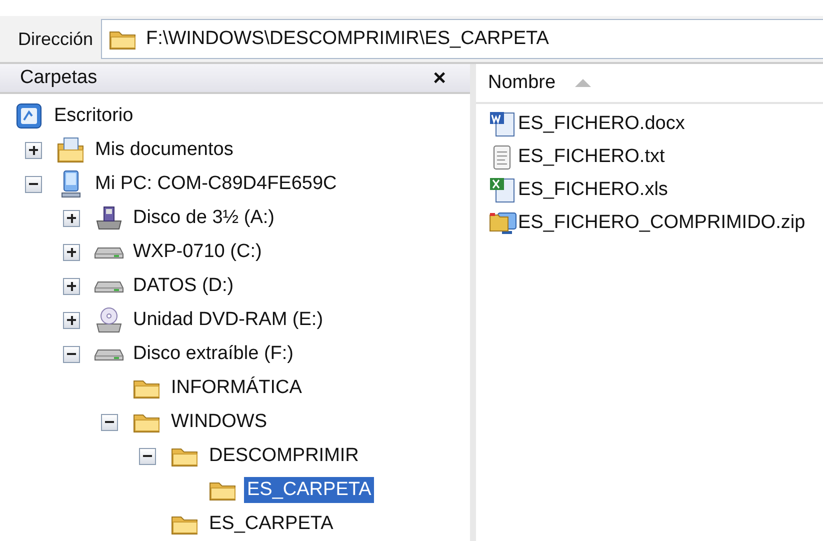  I want to click on tree-item: Unidad DVD-RAM (E:), so click(228, 320).